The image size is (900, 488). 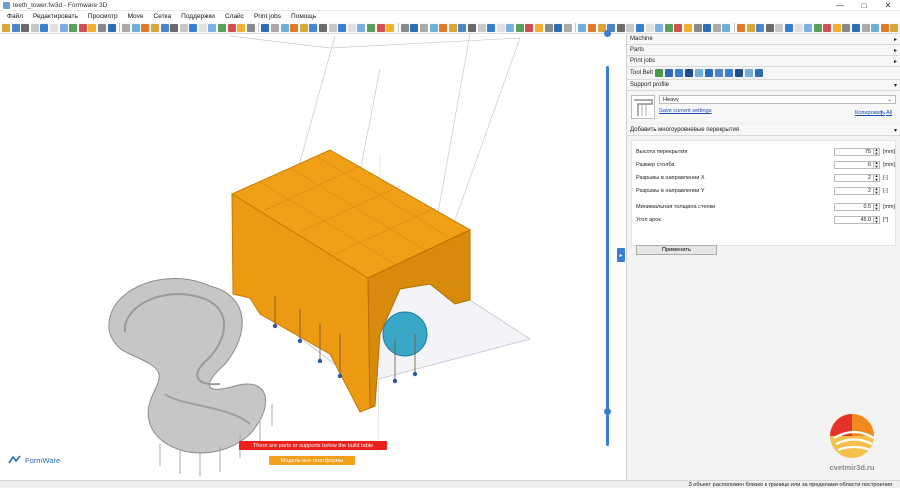 I want to click on param-value-input: 45.0, so click(x=854, y=219).